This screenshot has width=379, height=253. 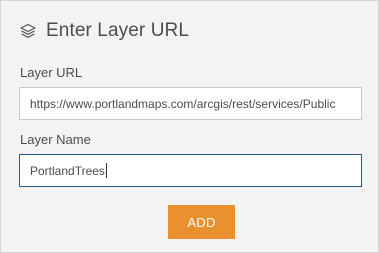 I want to click on text-caret, so click(x=106, y=170).